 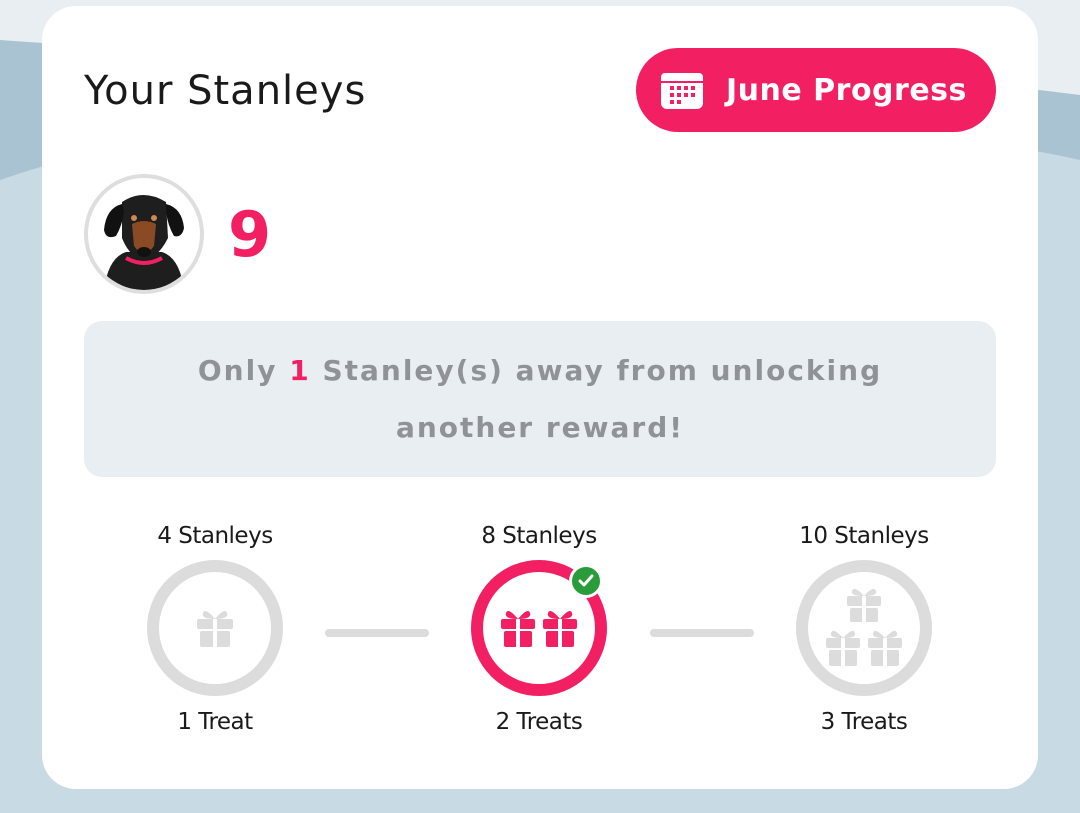 I want to click on tier-stanleys-label: 10 Stanleys, so click(x=864, y=536).